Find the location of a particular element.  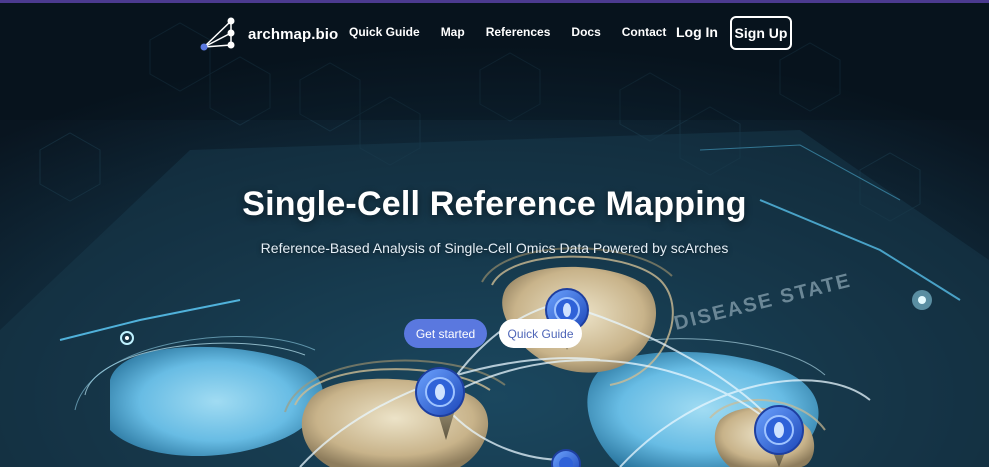

top-accent-bar is located at coordinates (494, 1).